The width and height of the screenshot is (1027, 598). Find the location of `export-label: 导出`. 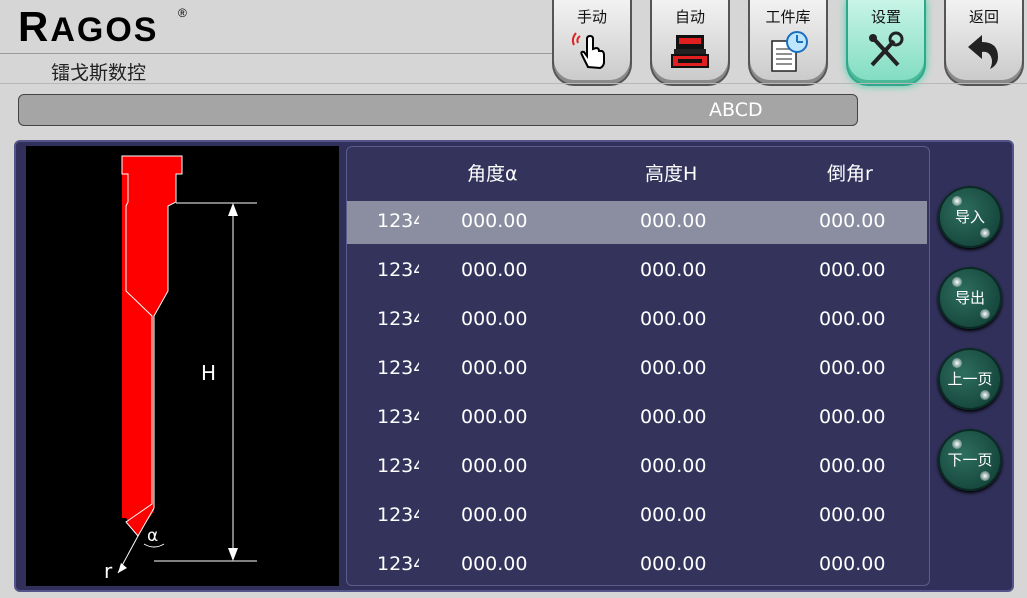

export-label: 导出 is located at coordinates (969, 298).